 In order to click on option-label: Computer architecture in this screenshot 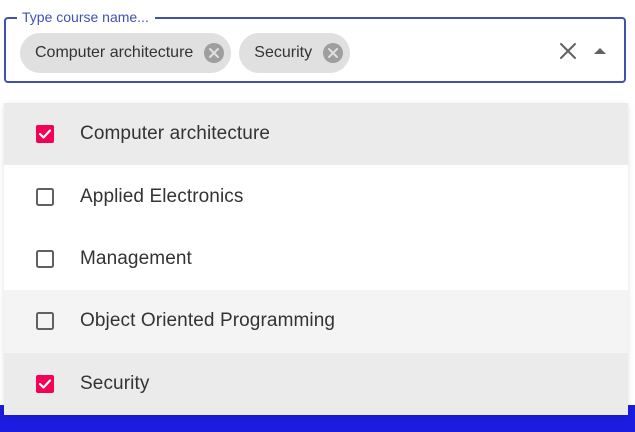, I will do `click(175, 134)`.